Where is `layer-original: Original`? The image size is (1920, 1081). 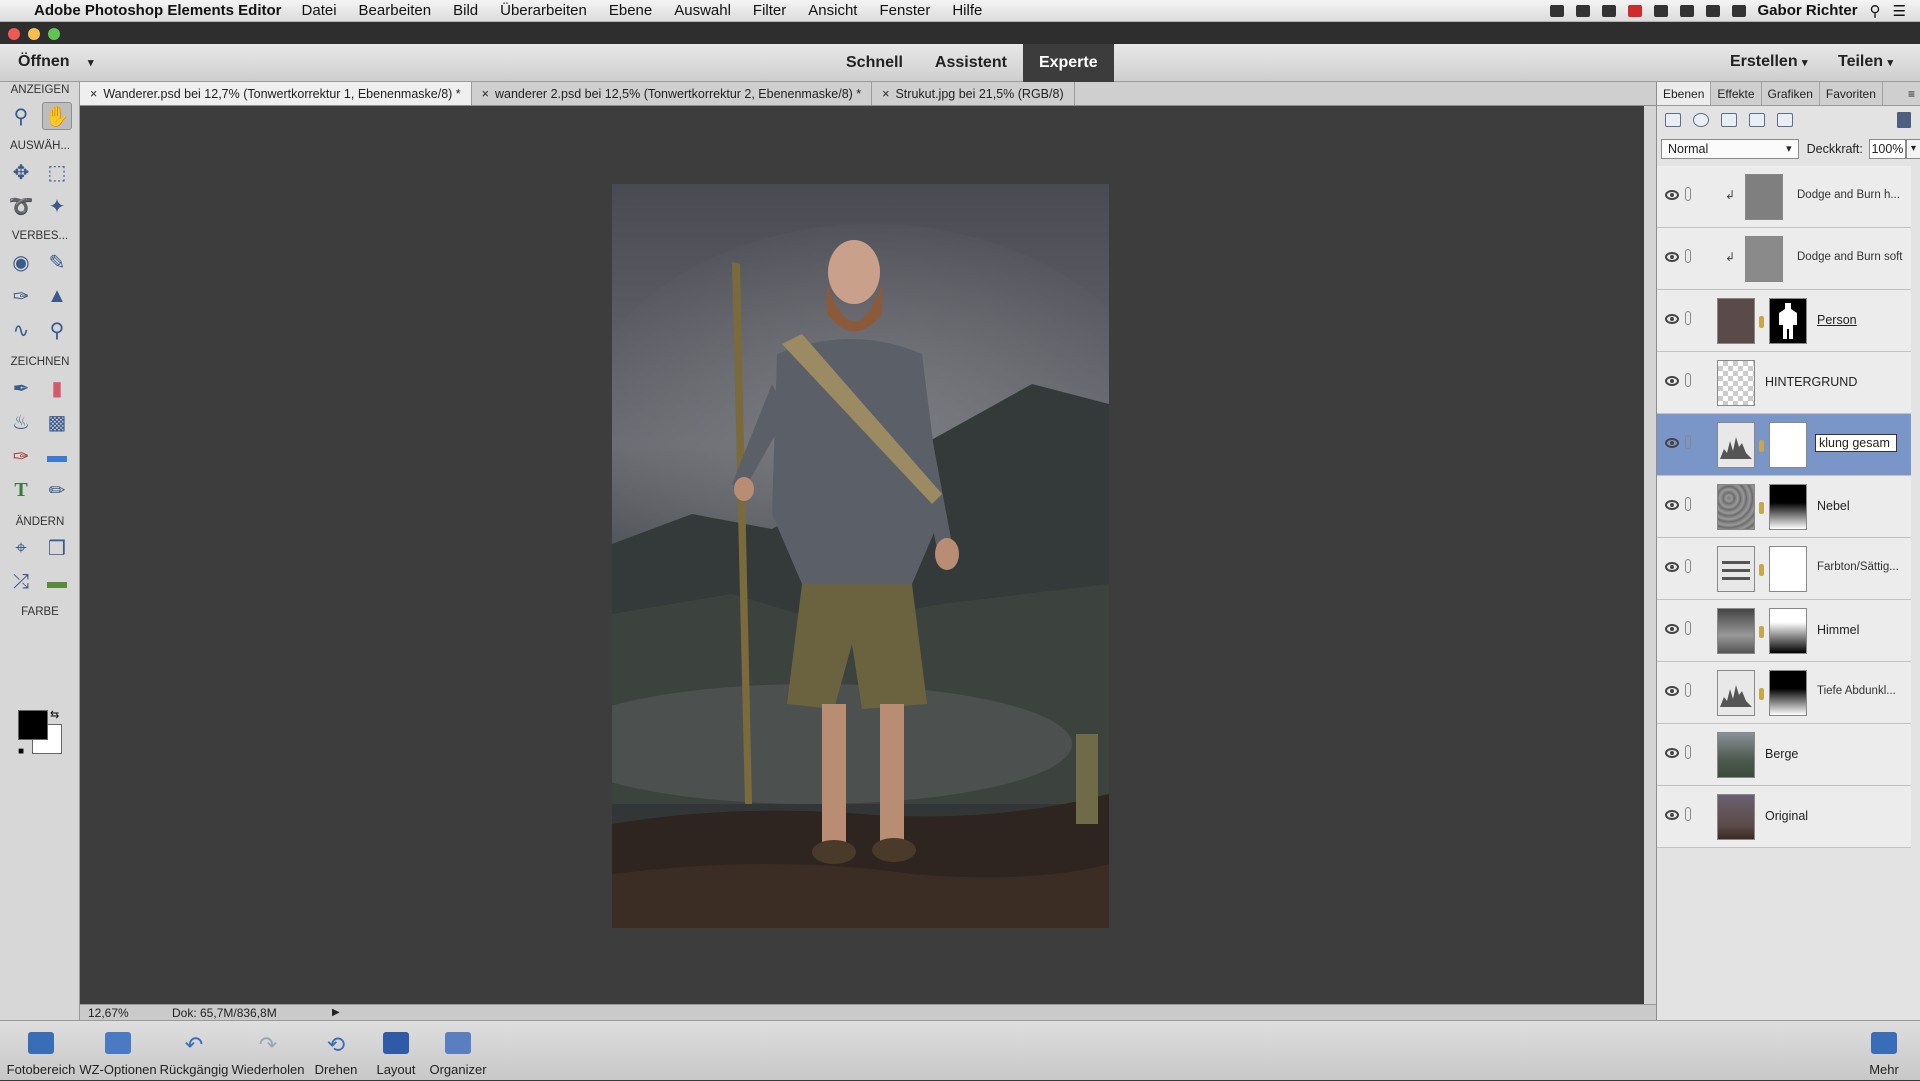 layer-original: Original is located at coordinates (1784, 817).